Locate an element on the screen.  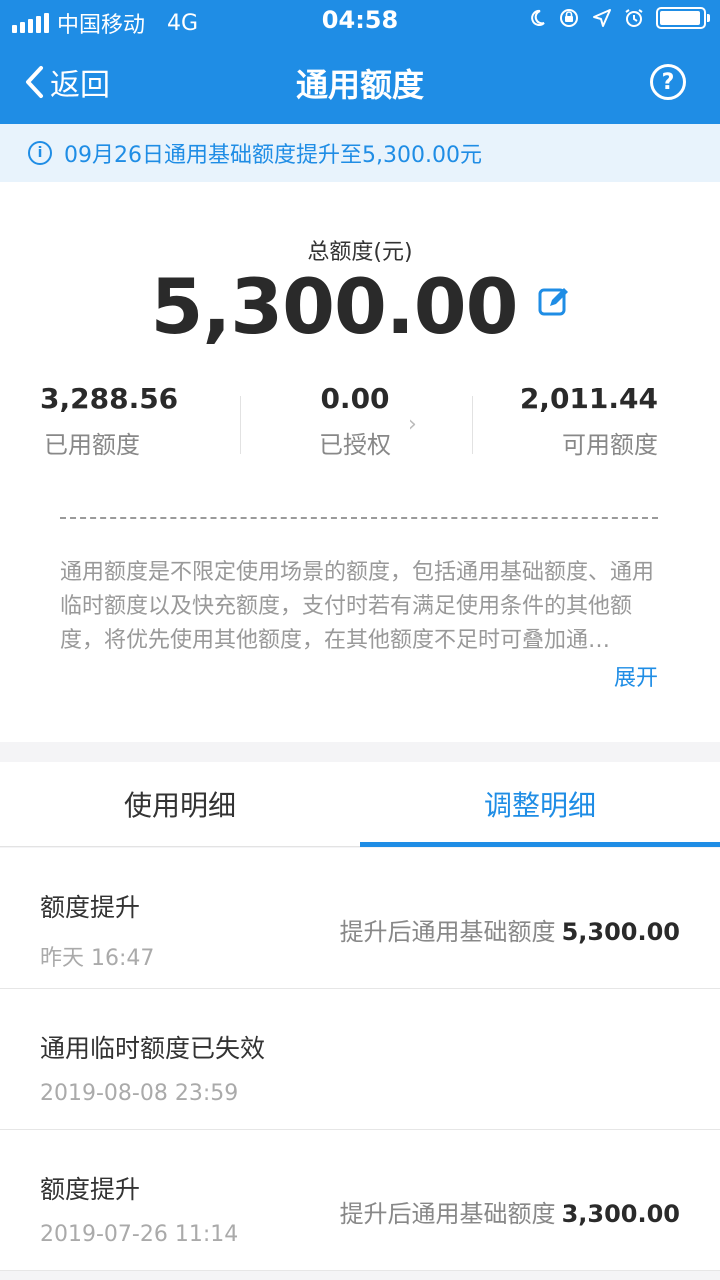
expand-link: 展开 is located at coordinates (636, 676).